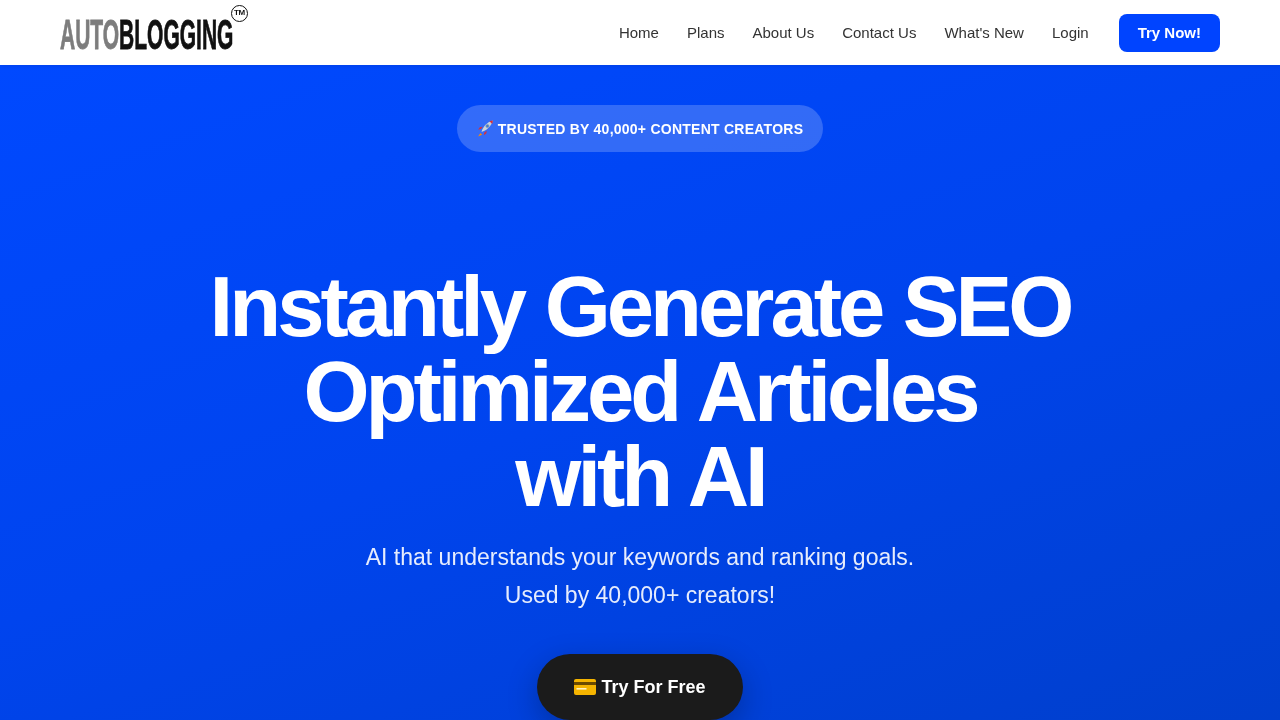  Describe the element at coordinates (640, 595) in the screenshot. I see `subtitle-text: Used by 40,000+ creators!` at that location.